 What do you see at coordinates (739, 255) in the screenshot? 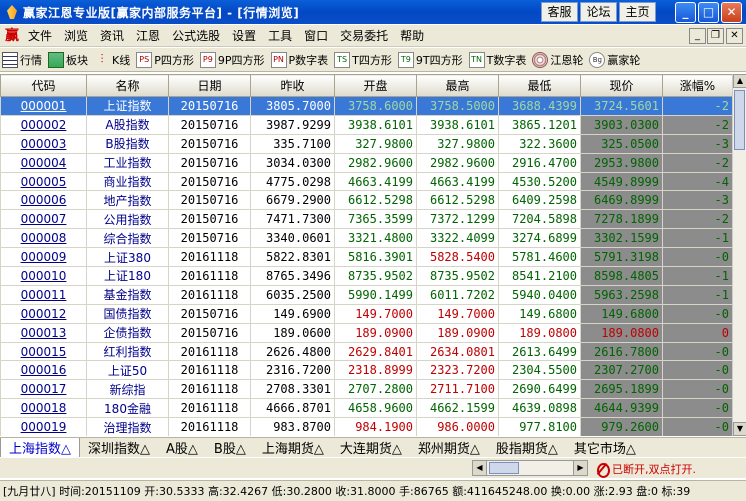
I see `vertical-scrollbar: ▲ ▼` at bounding box center [739, 255].